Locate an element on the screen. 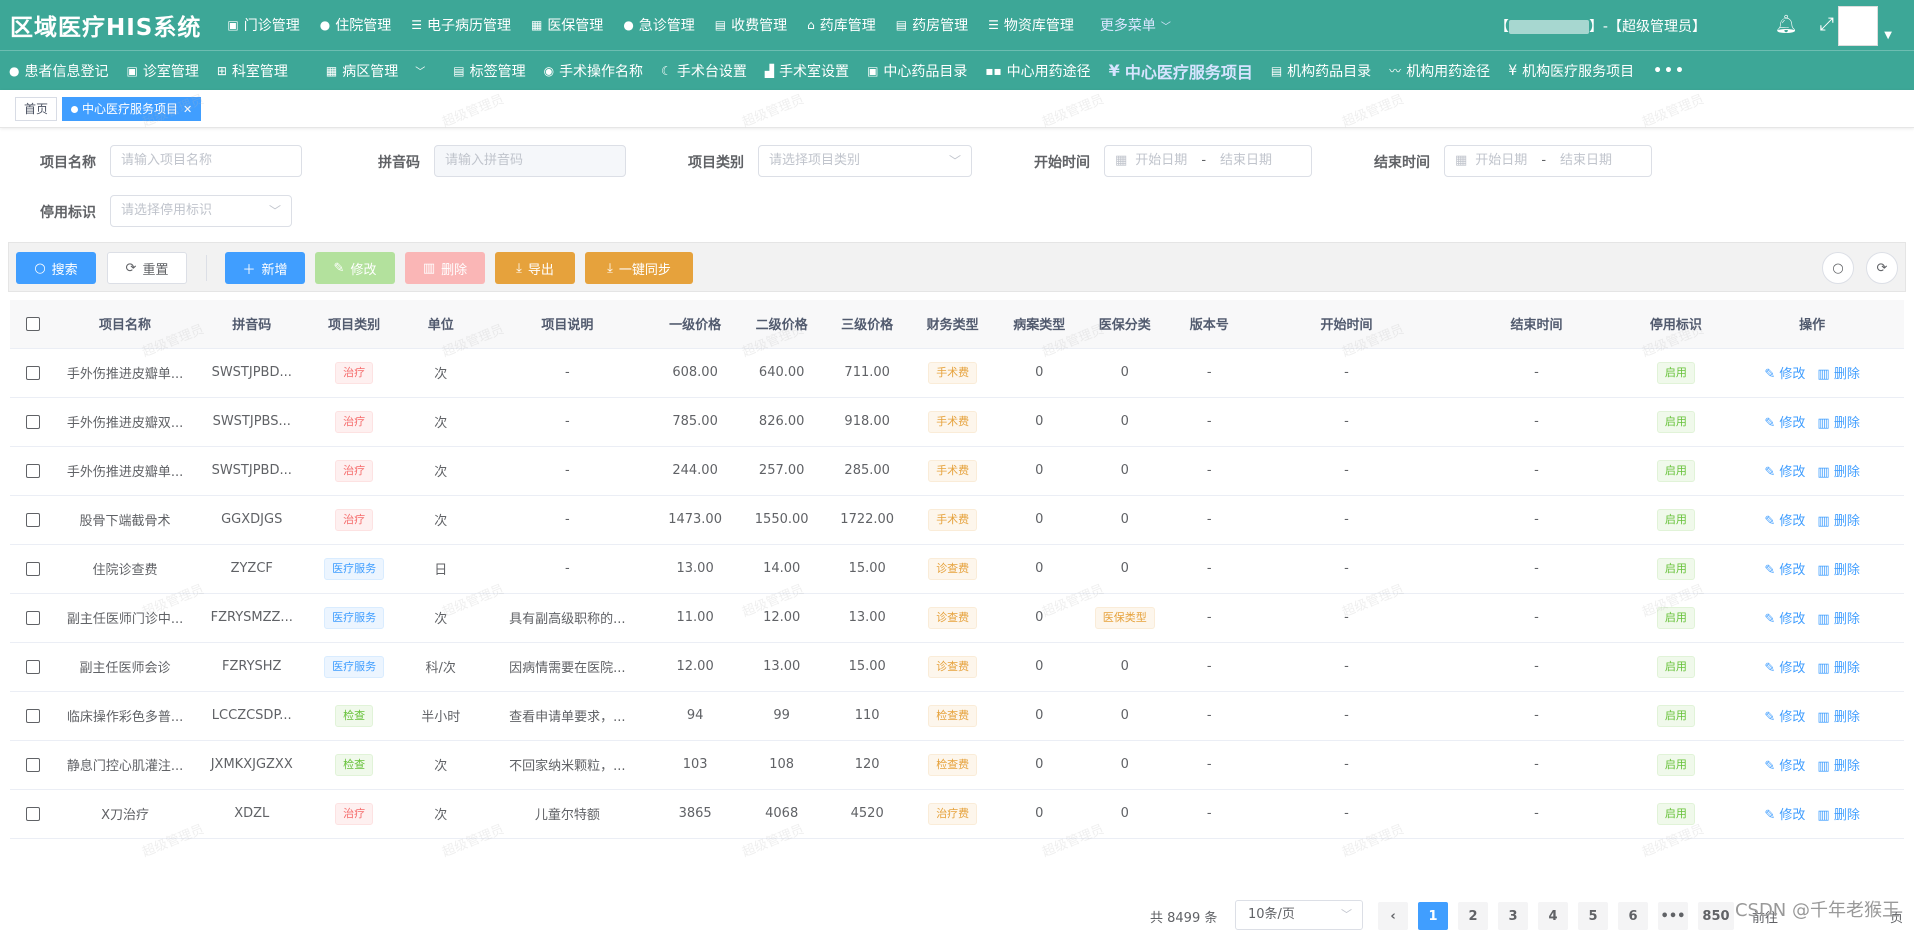 The height and width of the screenshot is (930, 1914). subnav-item-department: ⊞ 科室管理 is located at coordinates (252, 71).